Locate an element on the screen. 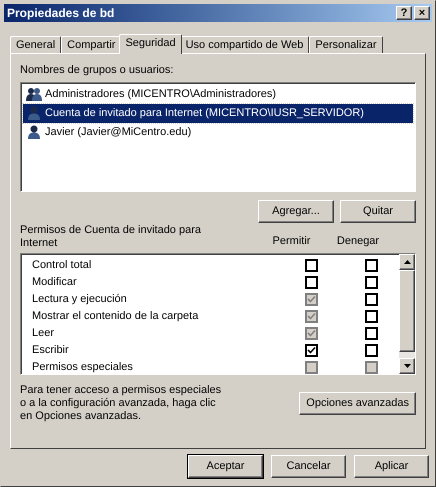  permission-name: Leer is located at coordinates (43, 333).